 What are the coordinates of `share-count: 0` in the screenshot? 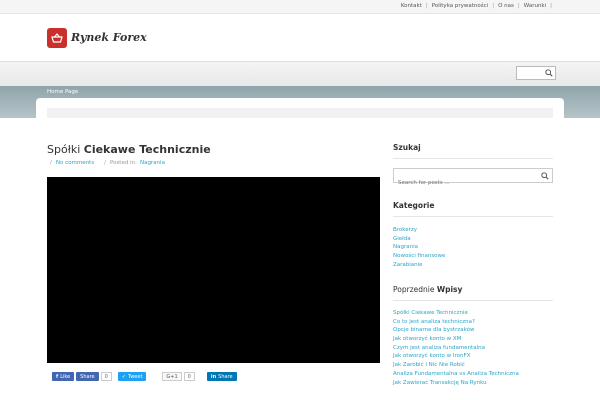 It's located at (106, 376).